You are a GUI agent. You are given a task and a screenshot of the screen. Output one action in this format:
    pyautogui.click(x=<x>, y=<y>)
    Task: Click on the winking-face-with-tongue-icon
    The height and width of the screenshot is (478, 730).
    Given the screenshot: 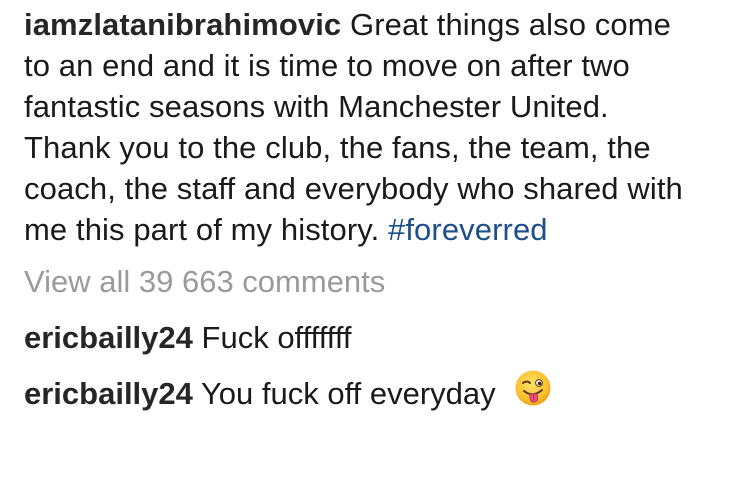 What is the action you would take?
    pyautogui.click(x=533, y=393)
    